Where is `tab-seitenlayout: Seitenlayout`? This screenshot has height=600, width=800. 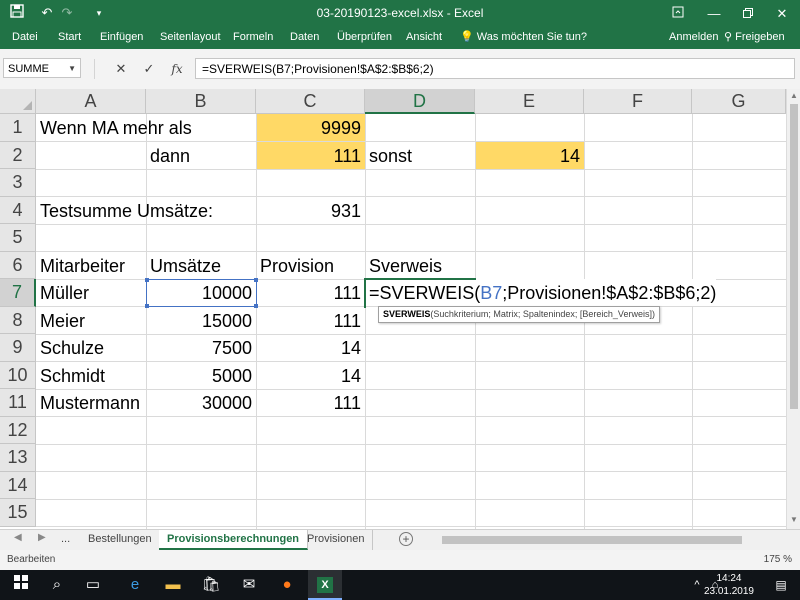 tab-seitenlayout: Seitenlayout is located at coordinates (190, 38).